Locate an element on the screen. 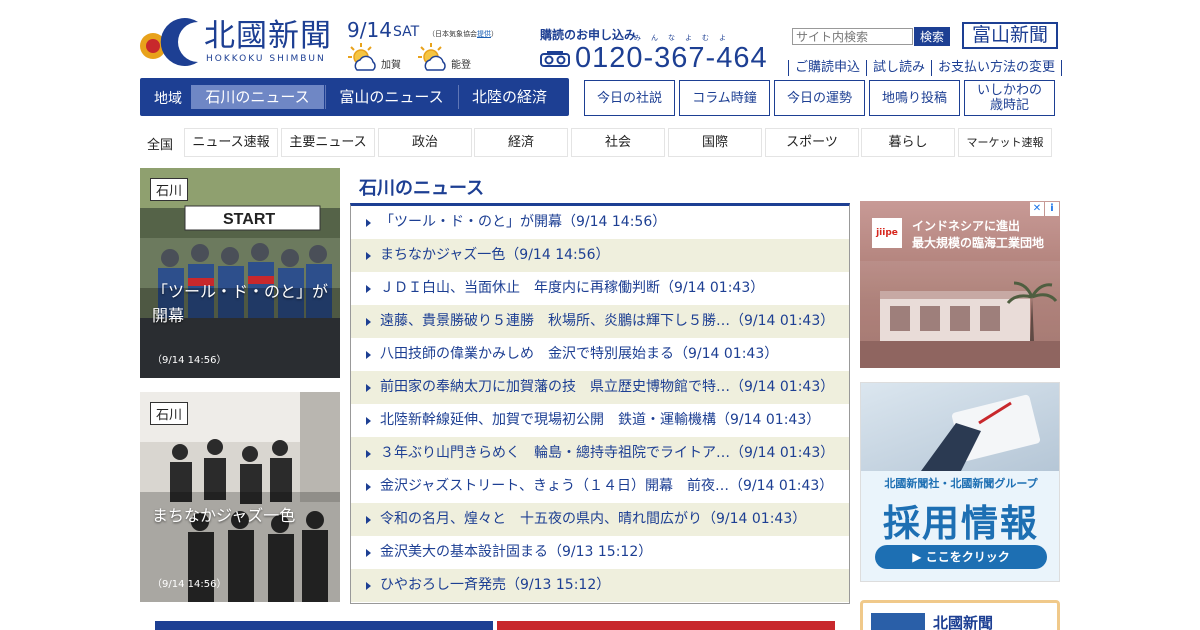  photo-card-jazz: 石川 まちなかジャズ一色 （9/14 14:56） is located at coordinates (240, 497).